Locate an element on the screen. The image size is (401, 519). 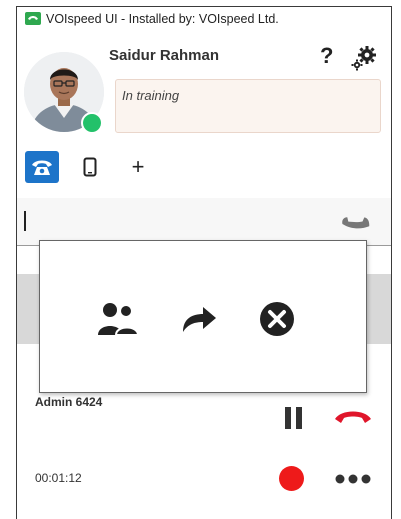
presence-status-icon is located at coordinates (92, 123).